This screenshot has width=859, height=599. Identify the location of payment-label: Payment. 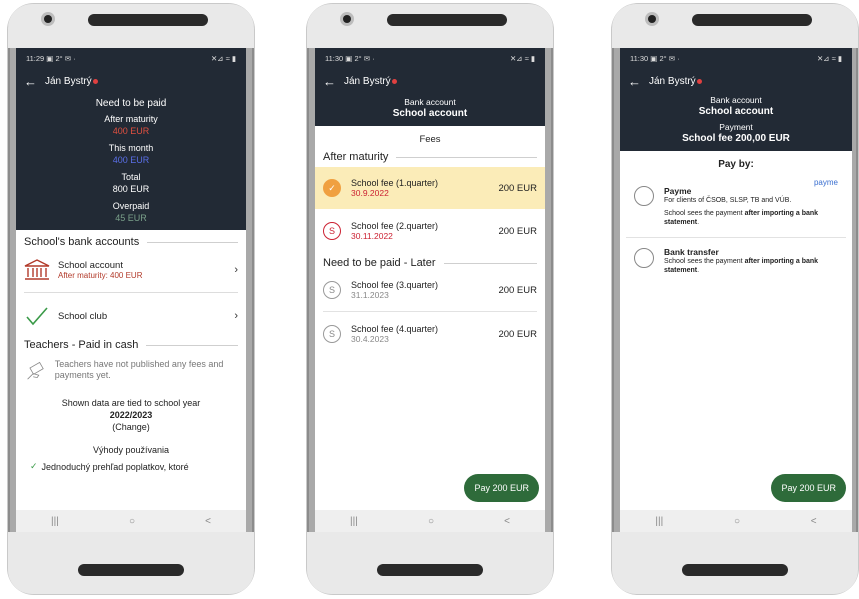
(736, 127).